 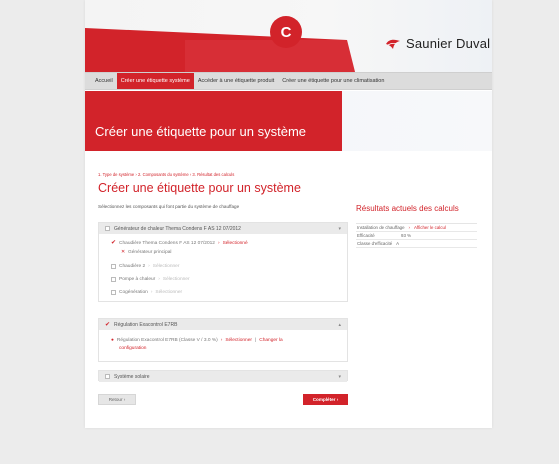 I want to click on hero-title: Créer une étiquette pour un système, so click(x=201, y=131).